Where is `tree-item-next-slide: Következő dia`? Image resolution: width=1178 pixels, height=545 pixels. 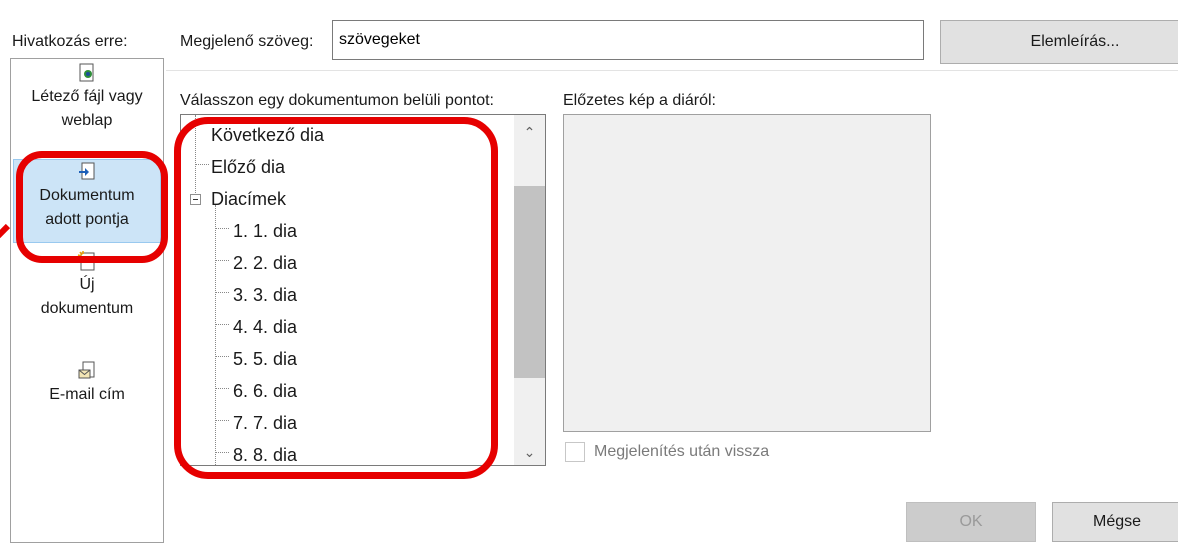
tree-item-next-slide: Következő dia is located at coordinates (267, 135).